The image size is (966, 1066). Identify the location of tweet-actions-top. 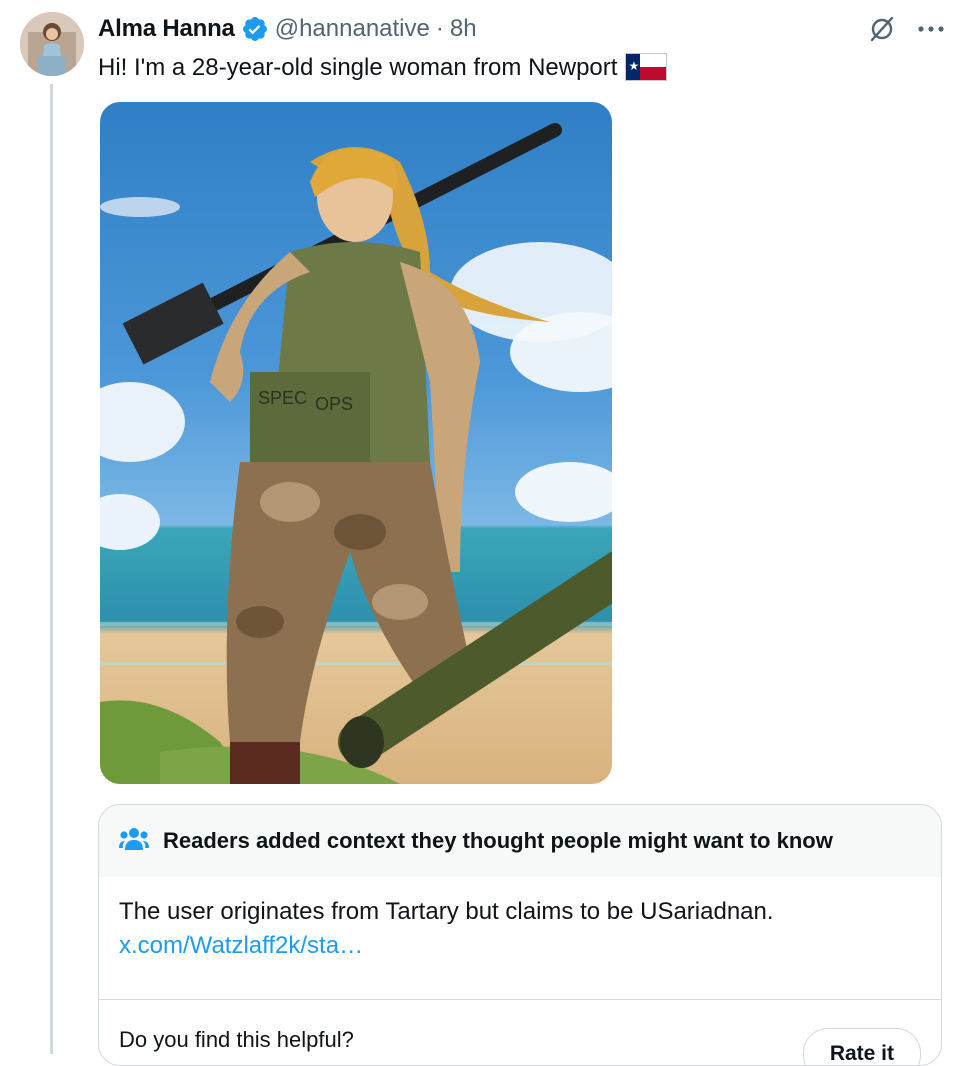
(906, 29).